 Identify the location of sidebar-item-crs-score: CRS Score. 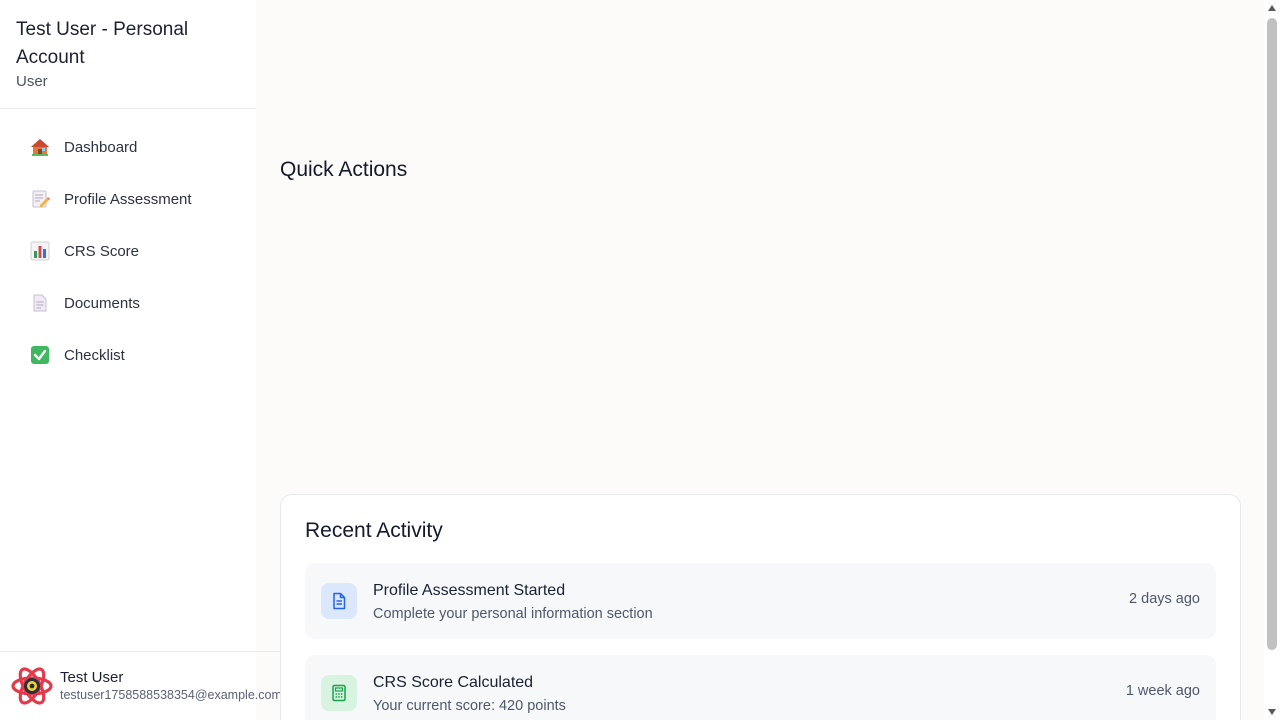
(128, 251).